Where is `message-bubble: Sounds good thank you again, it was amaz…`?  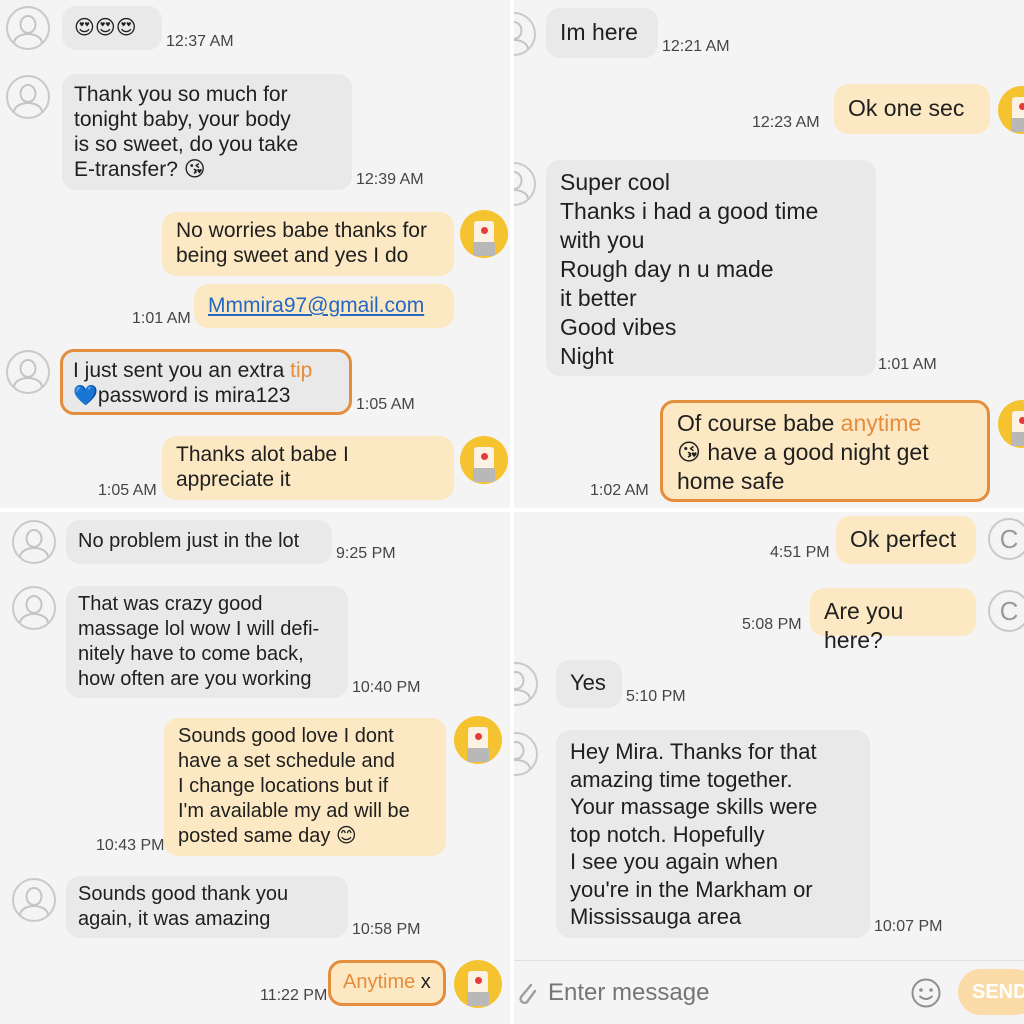
message-bubble: Sounds good thank you again, it was amaz… is located at coordinates (207, 907).